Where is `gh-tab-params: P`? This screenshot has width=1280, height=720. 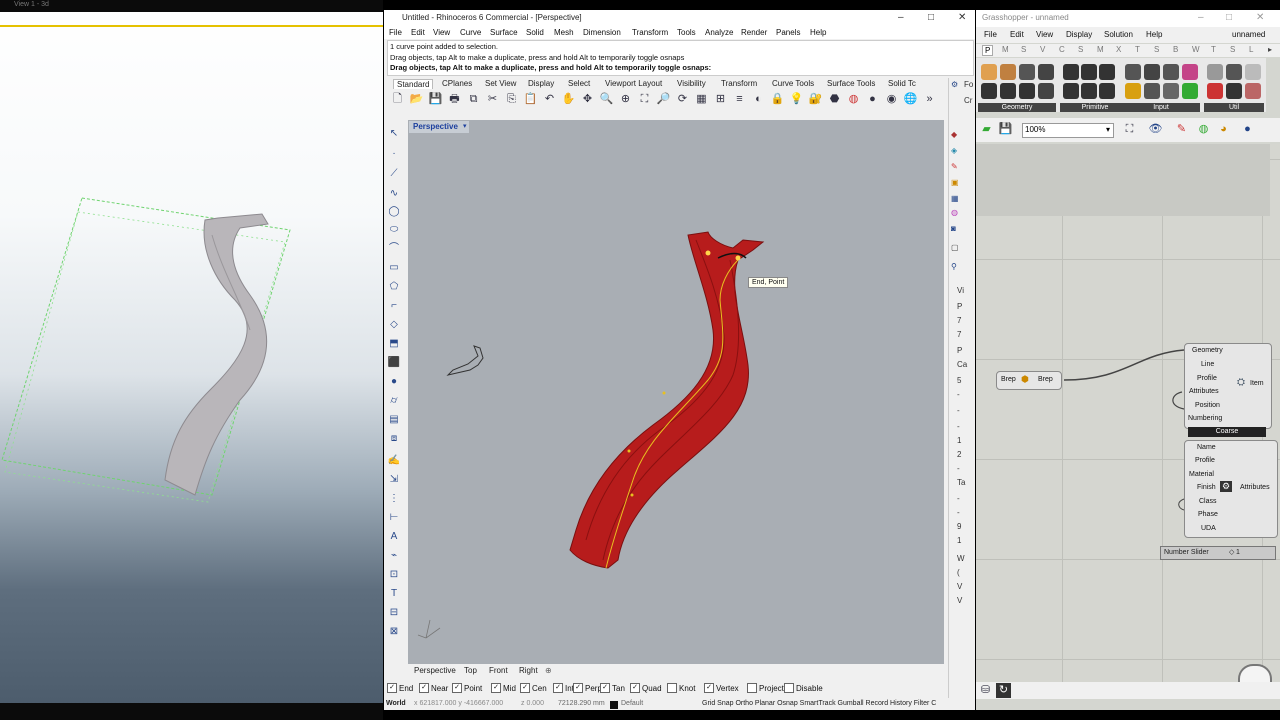
gh-tab-params: P is located at coordinates (988, 50).